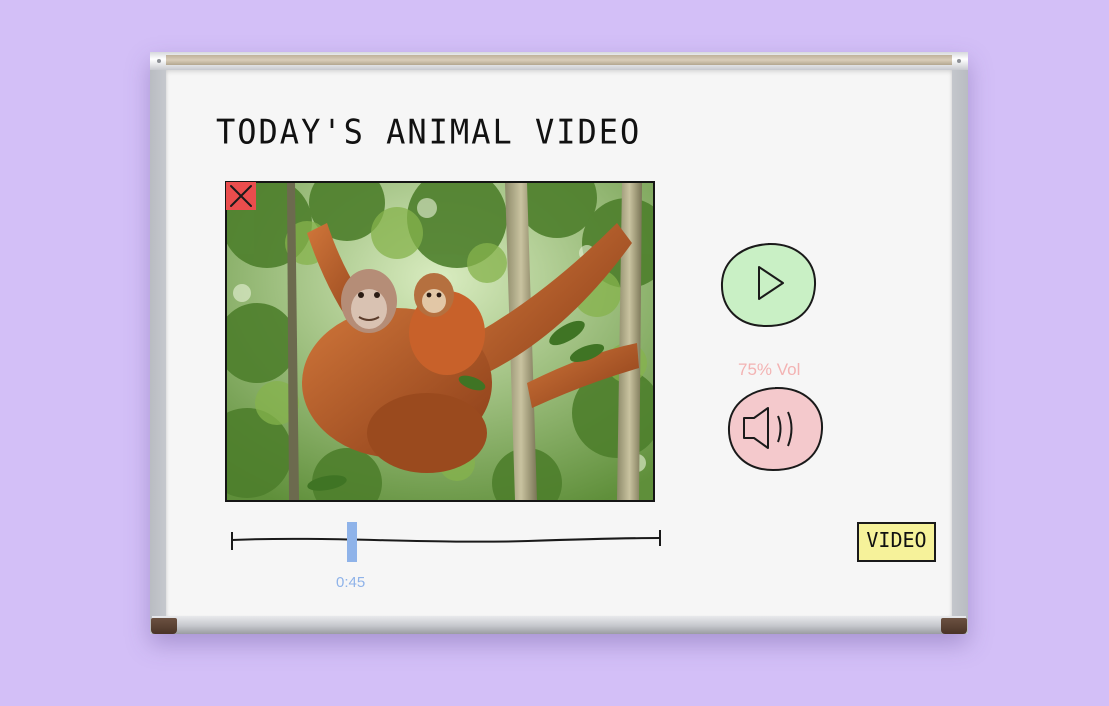 The height and width of the screenshot is (706, 1109). Describe the element at coordinates (351, 582) in the screenshot. I see `current-time-label: 0:45` at that location.